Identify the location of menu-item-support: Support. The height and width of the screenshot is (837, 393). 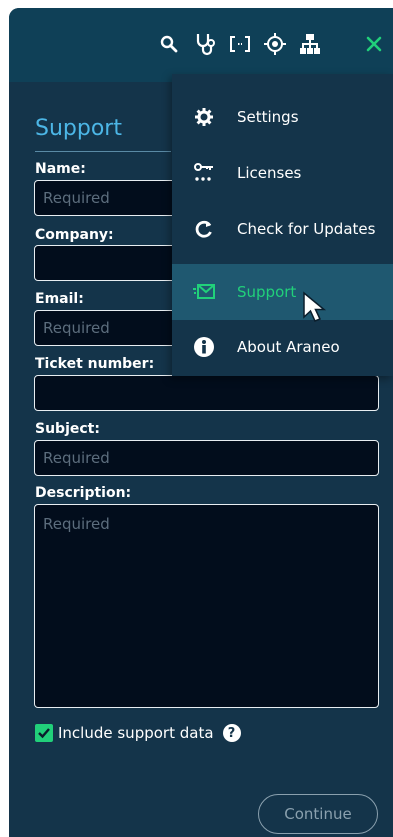
(282, 292).